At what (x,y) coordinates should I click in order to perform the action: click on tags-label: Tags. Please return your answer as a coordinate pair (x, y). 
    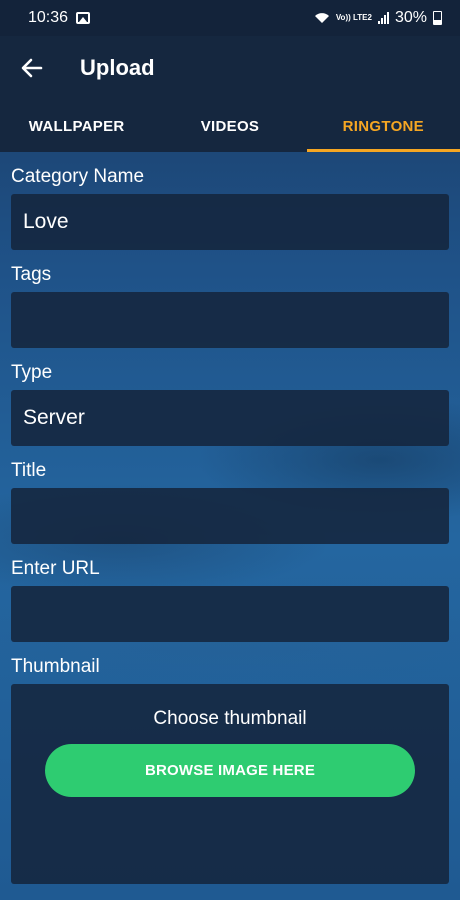
    Looking at the image, I should click on (31, 274).